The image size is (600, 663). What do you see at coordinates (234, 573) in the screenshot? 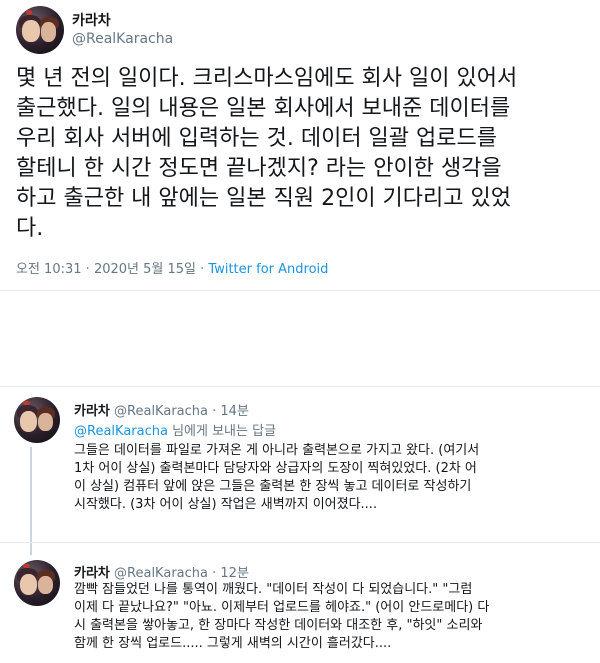
I see `tweet-age: 12분` at bounding box center [234, 573].